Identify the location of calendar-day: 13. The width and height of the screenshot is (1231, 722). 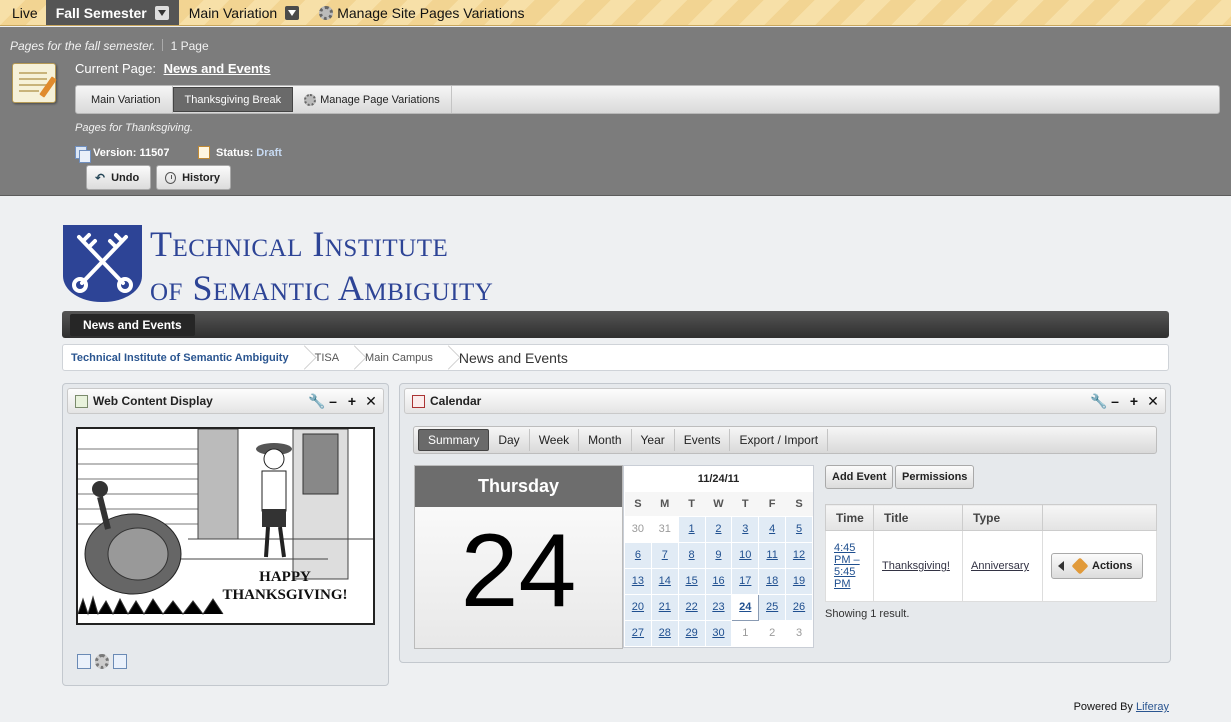
(638, 581).